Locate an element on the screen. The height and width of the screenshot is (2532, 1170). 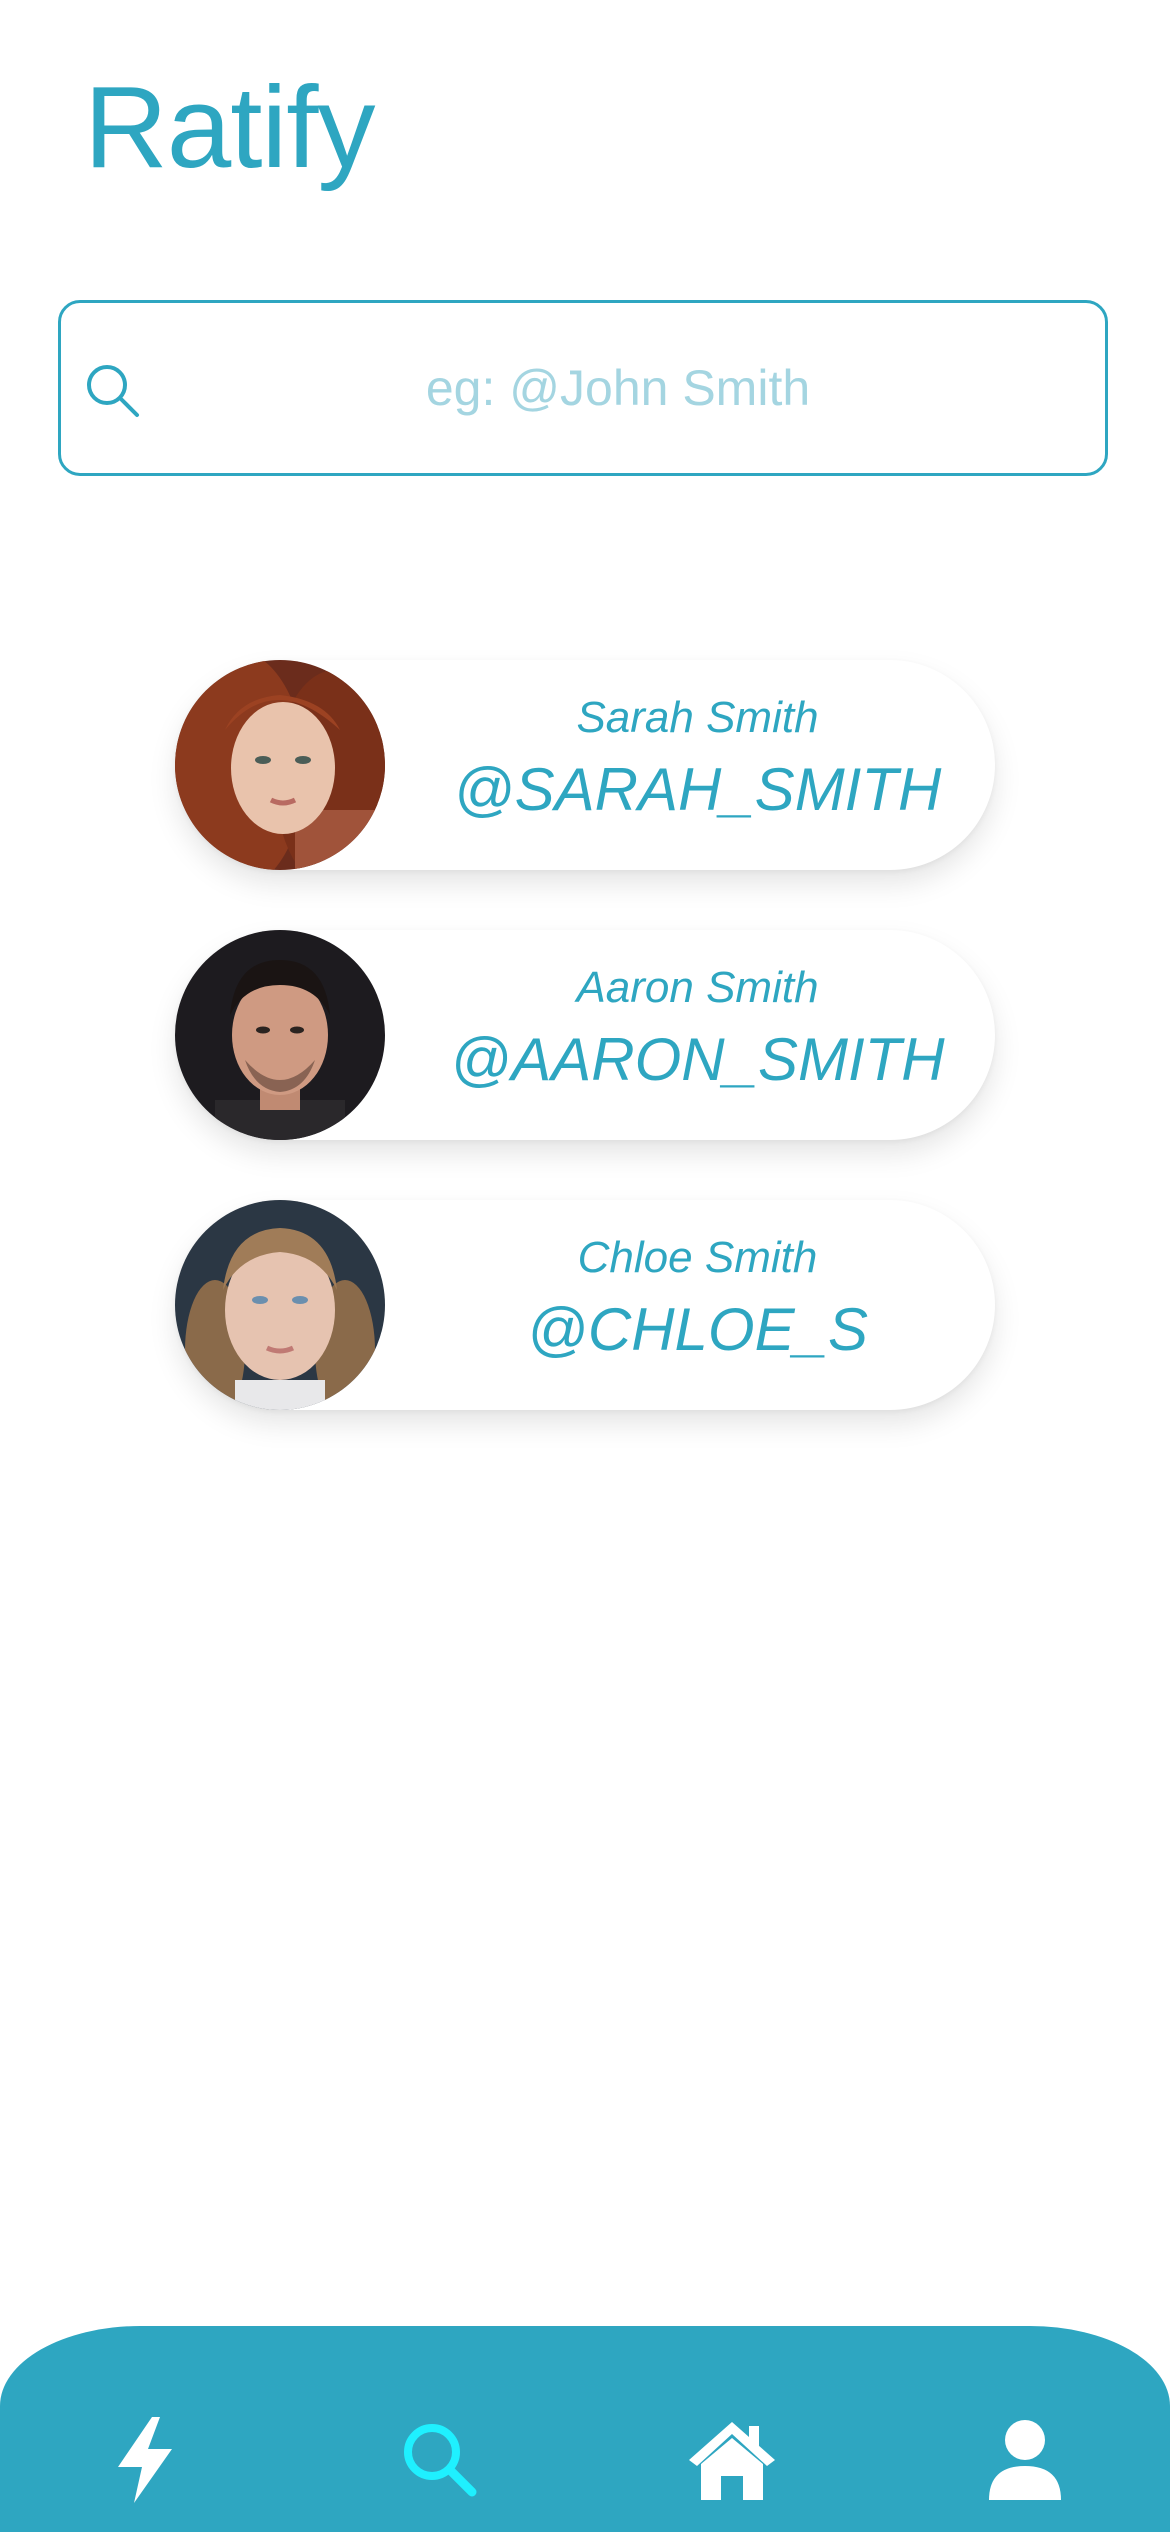
user-handle: @CHLOE_S is located at coordinates (697, 1329).